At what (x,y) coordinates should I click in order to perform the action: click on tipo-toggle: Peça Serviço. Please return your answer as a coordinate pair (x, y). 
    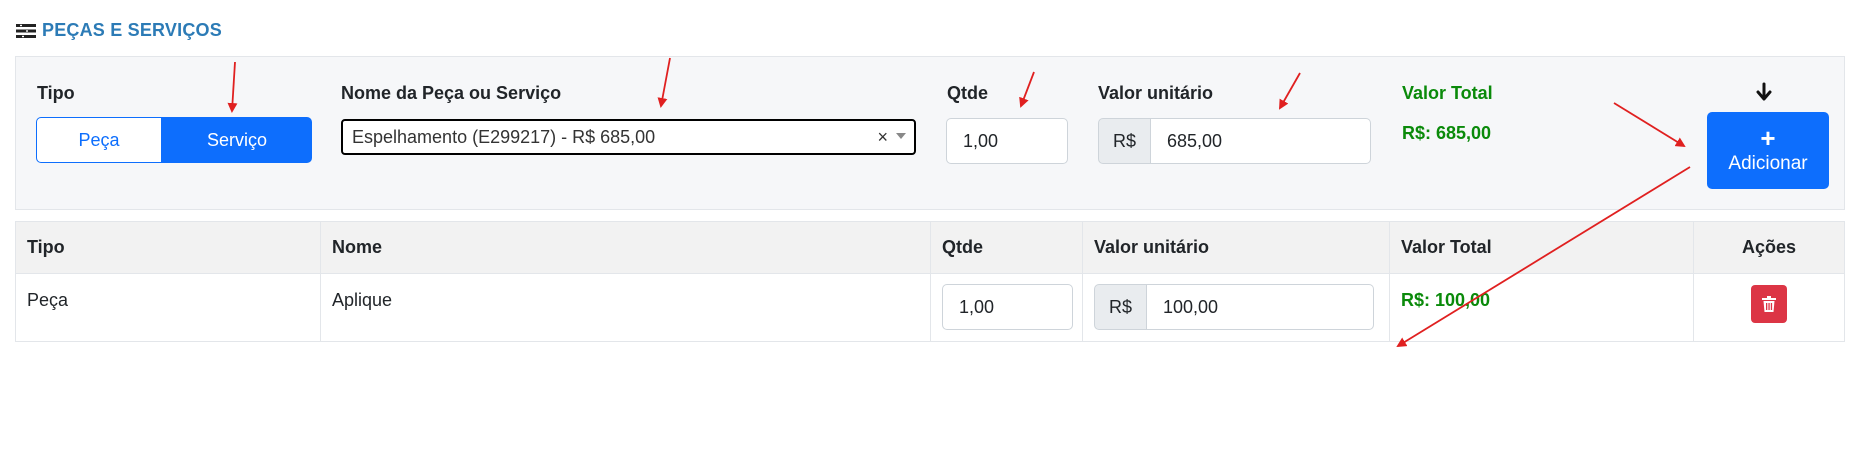
    Looking at the image, I should click on (174, 140).